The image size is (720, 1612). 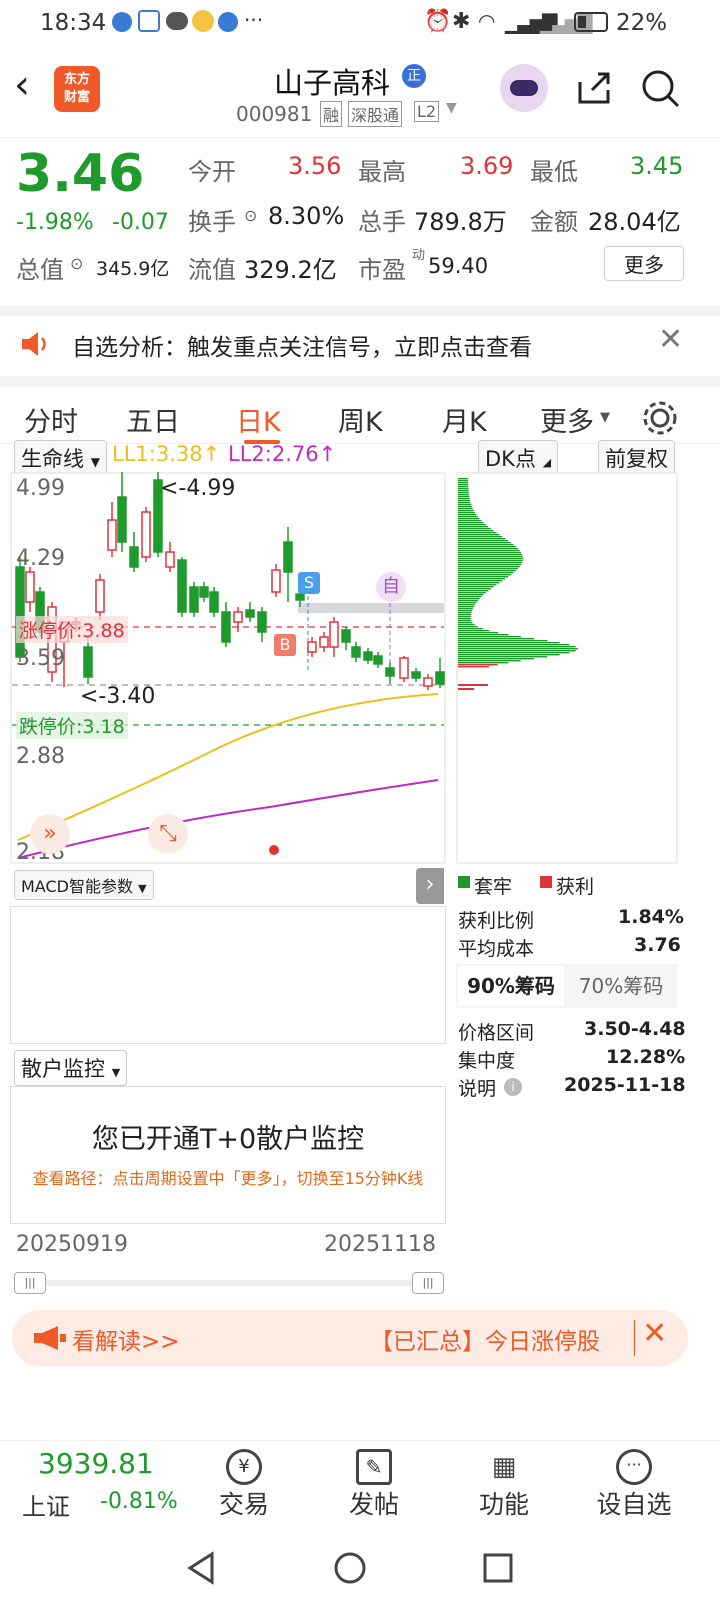 What do you see at coordinates (244, 1467) in the screenshot?
I see `yuan-icon: ¥` at bounding box center [244, 1467].